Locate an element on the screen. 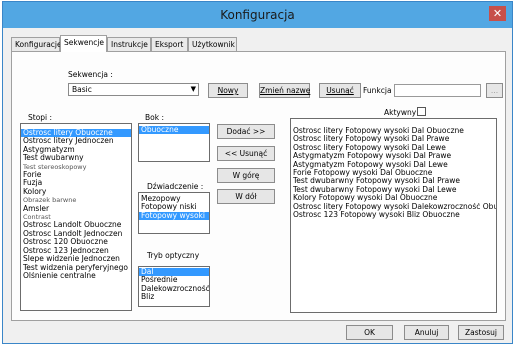 The image size is (515, 345). tab-sequences: Sekwencje is located at coordinates (83, 43).